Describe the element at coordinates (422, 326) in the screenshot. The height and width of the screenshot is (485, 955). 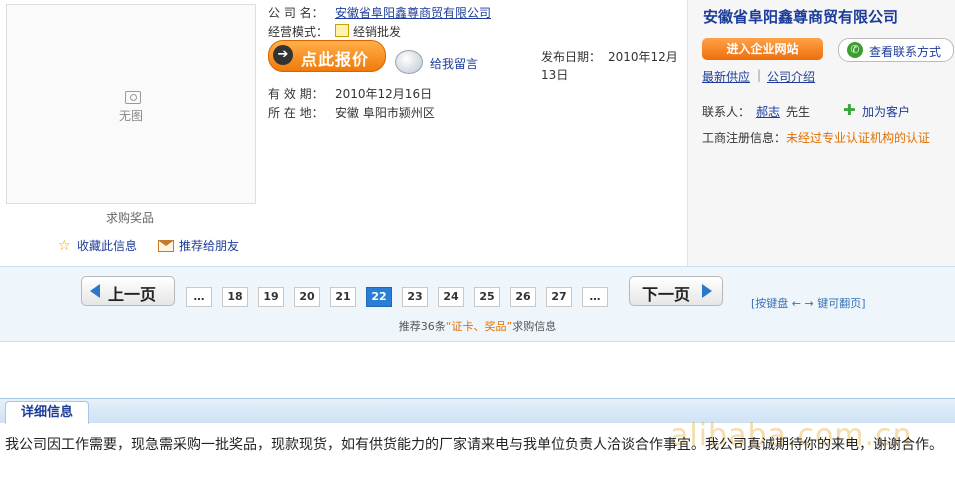
I see `recommend-prefix: 推荐36条` at that location.